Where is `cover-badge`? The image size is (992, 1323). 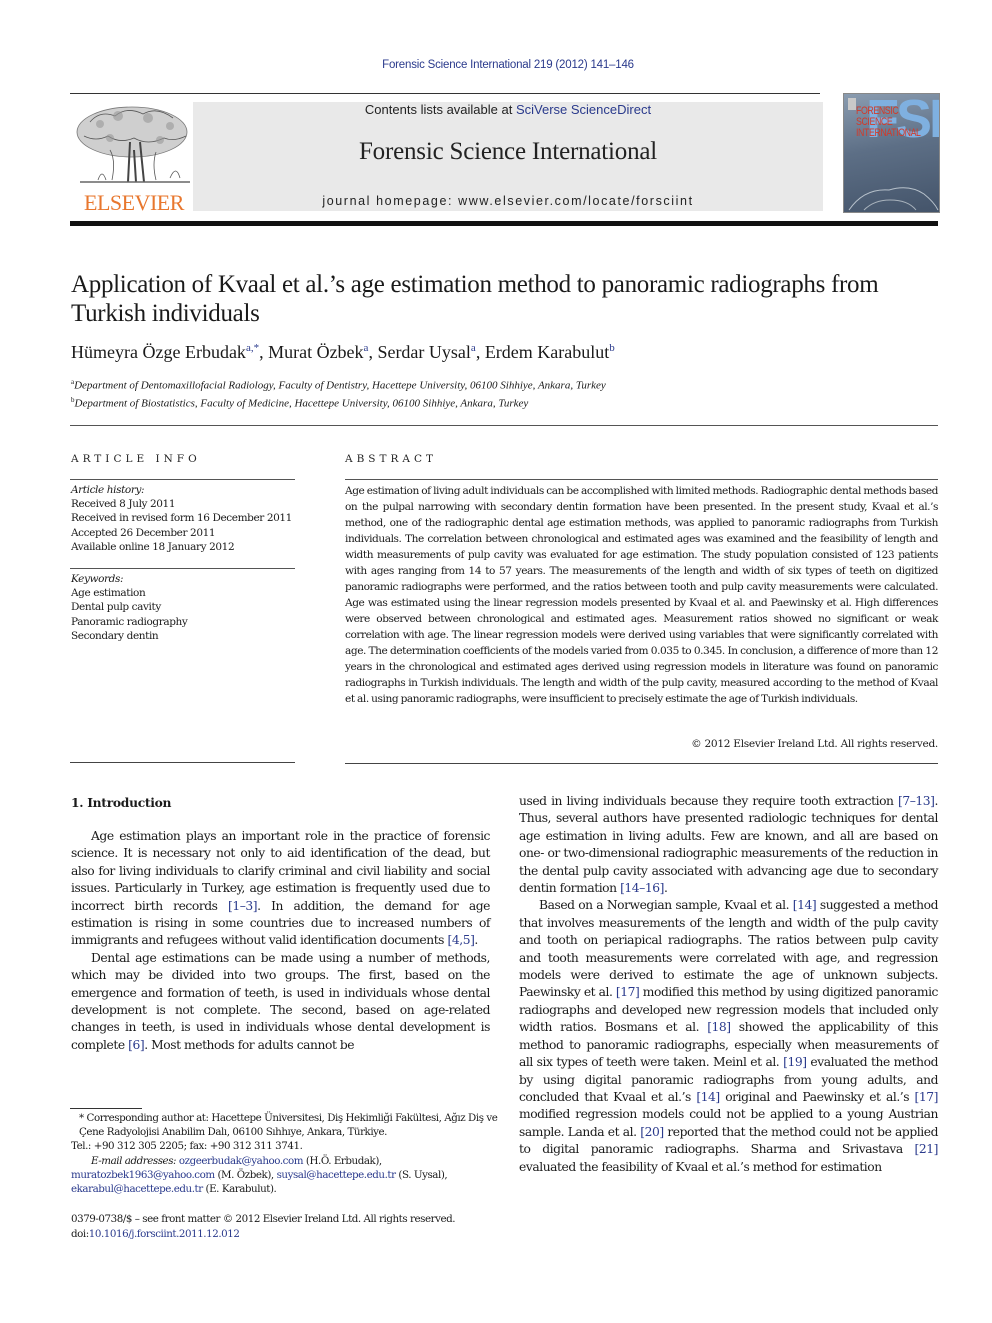 cover-badge is located at coordinates (852, 104).